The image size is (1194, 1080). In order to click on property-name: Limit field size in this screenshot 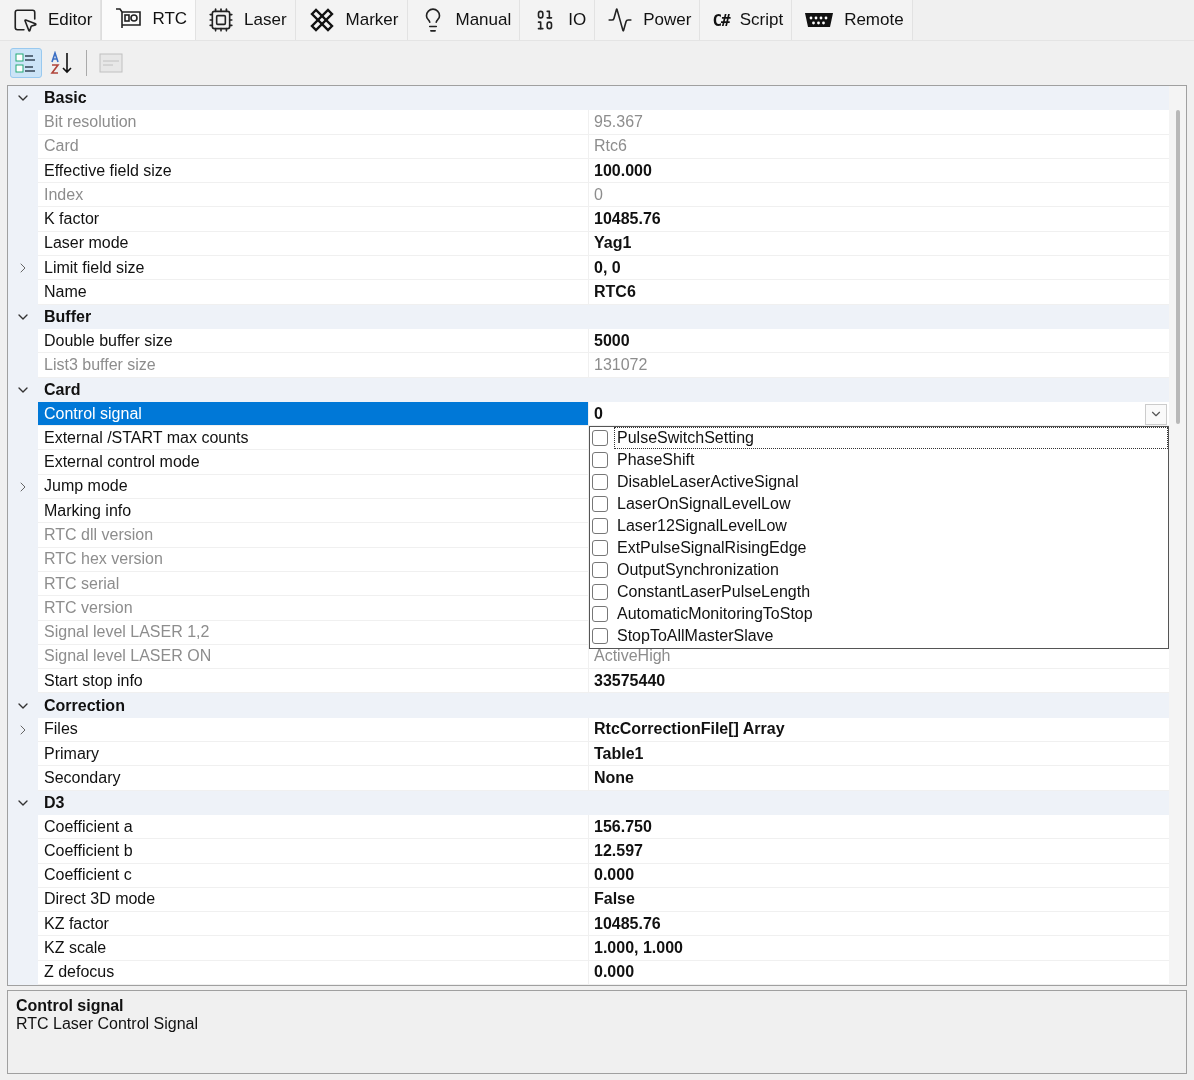, I will do `click(313, 268)`.